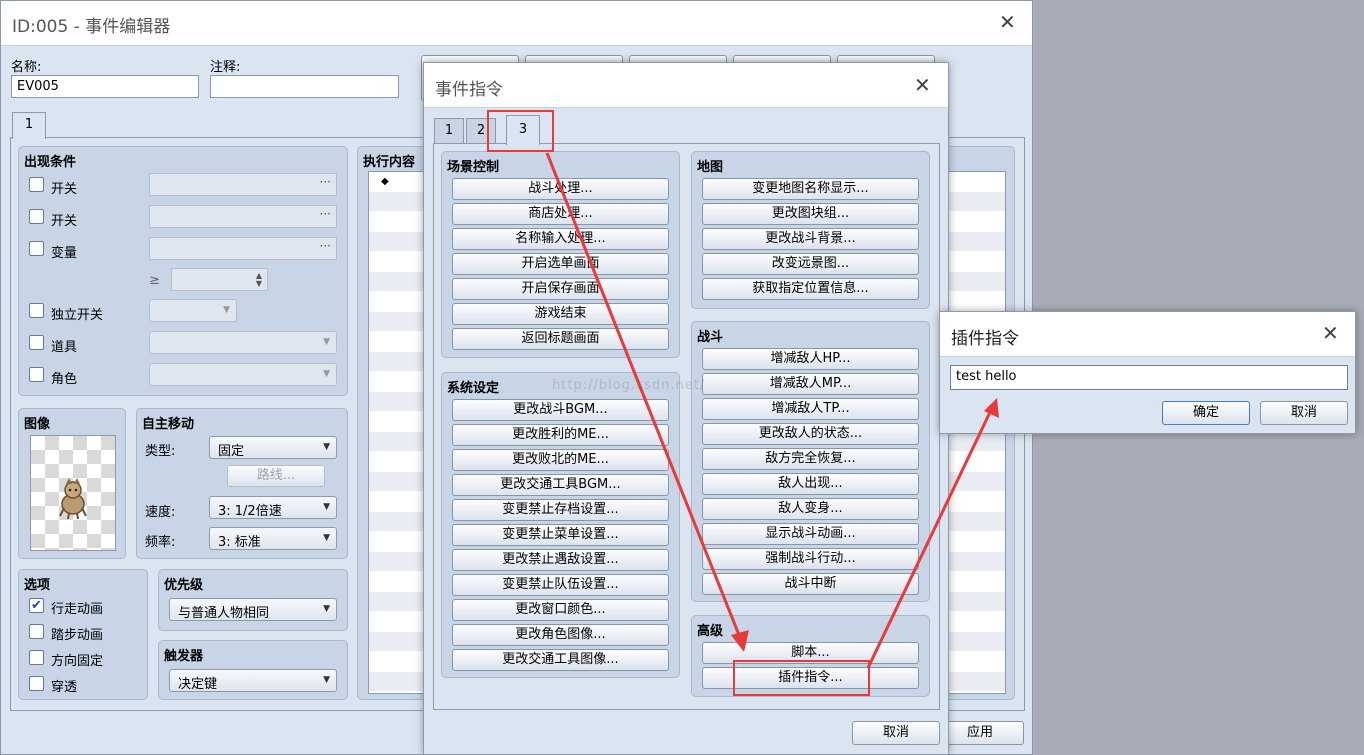 The height and width of the screenshot is (755, 1364). What do you see at coordinates (36, 657) in the screenshot?
I see `dir-fix-checkbox` at bounding box center [36, 657].